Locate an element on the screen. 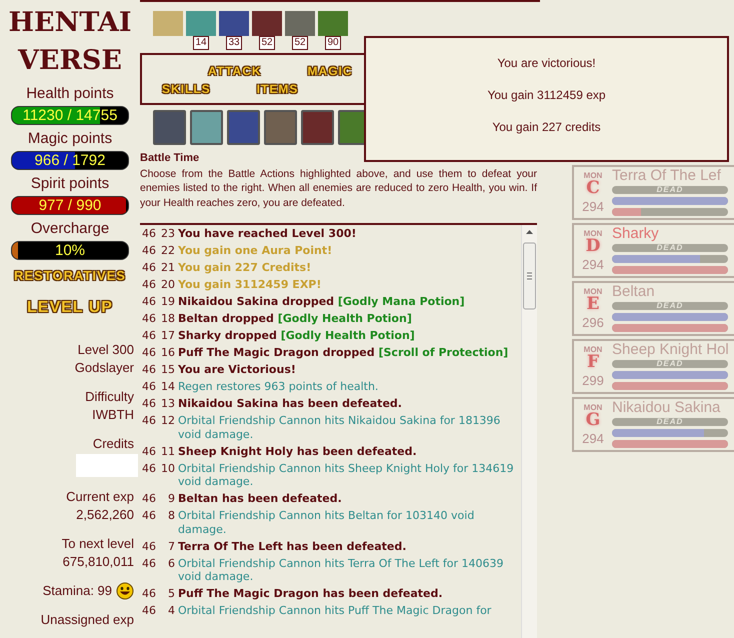 Image resolution: width=734 pixels, height=638 pixels. log-message: Orbital Friendship Cannon hits Terra Of The Left for 140639 void damage. is located at coordinates (341, 570).